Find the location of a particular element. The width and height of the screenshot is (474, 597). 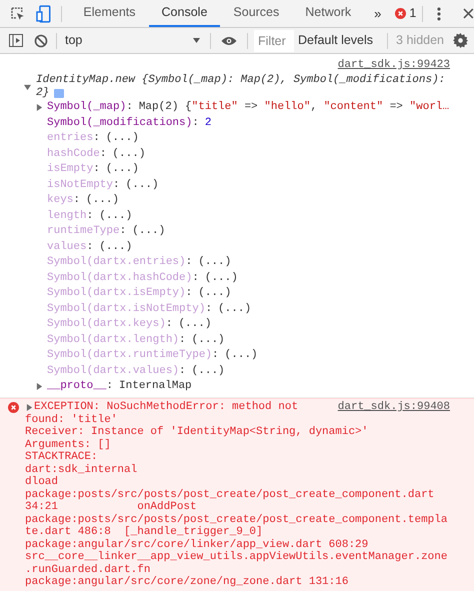

property-row: Symbol(dartx.hashCode): (...) is located at coordinates (142, 278).